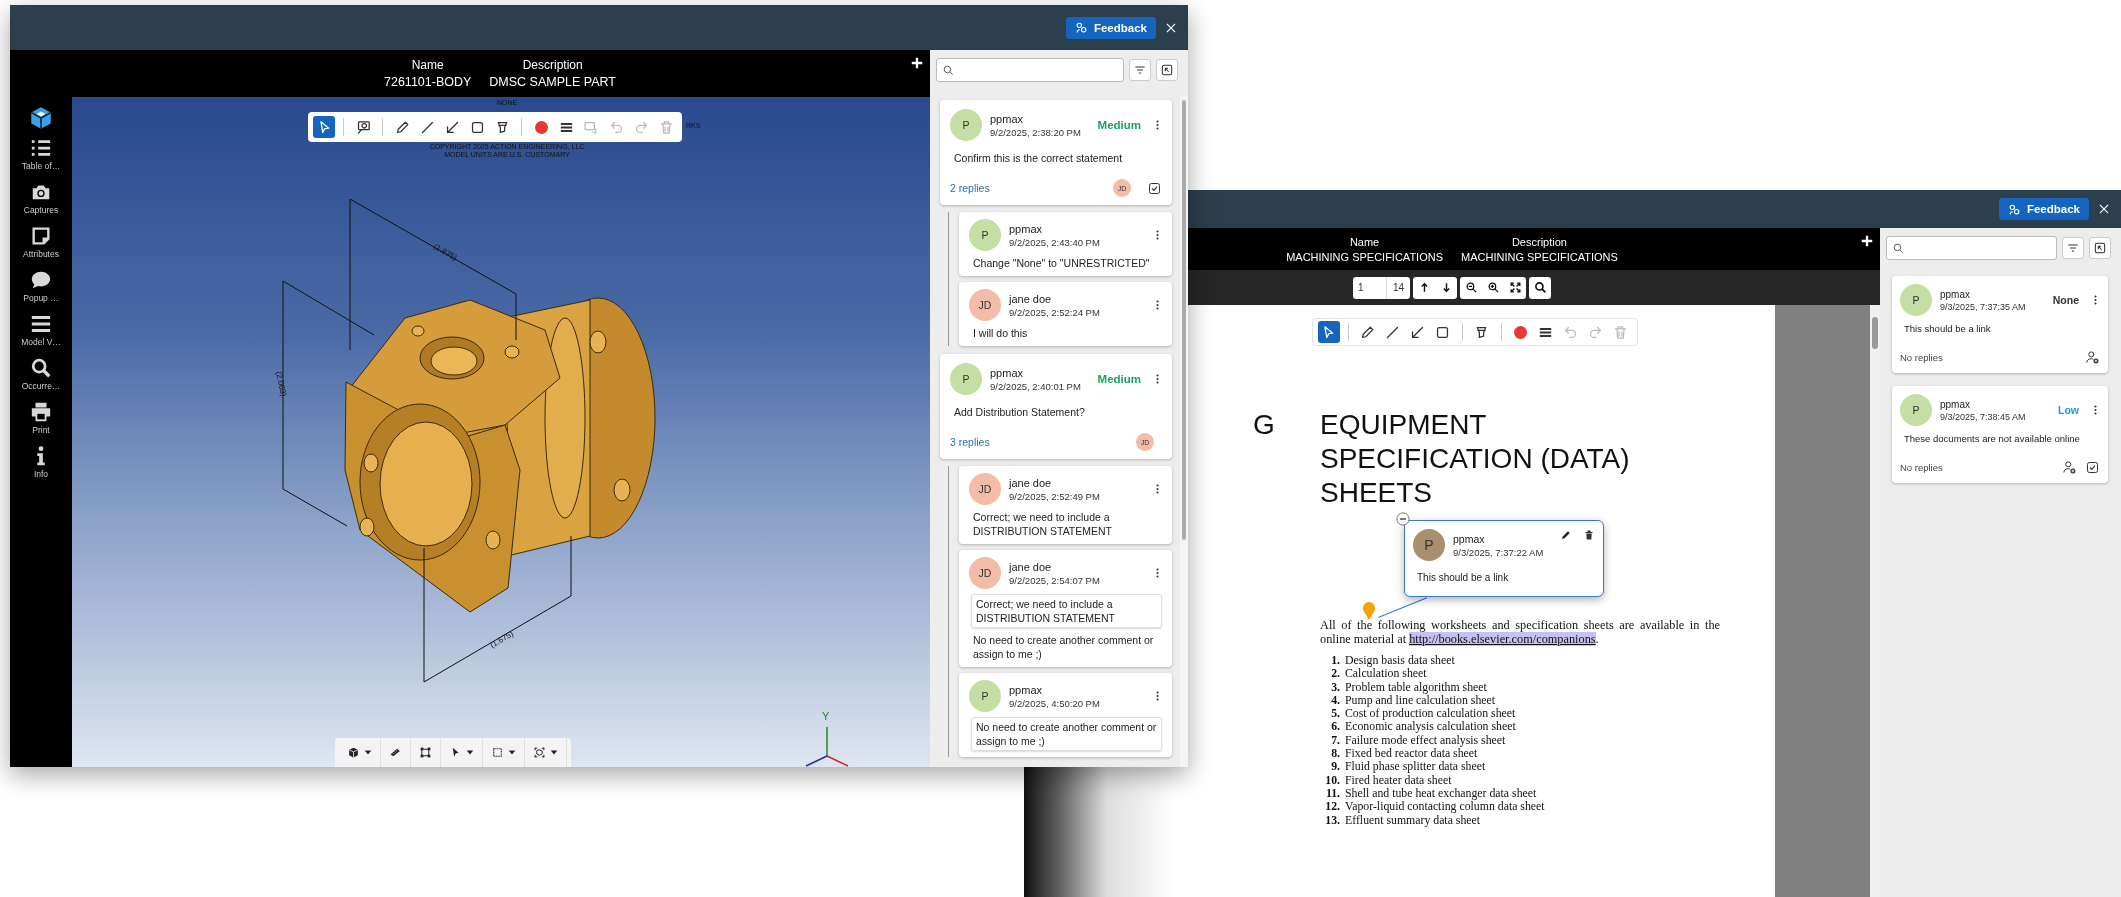 Image resolution: width=2121 pixels, height=897 pixels. What do you see at coordinates (1430, 714) in the screenshot?
I see `list-item: Cost of production calculation sheet` at bounding box center [1430, 714].